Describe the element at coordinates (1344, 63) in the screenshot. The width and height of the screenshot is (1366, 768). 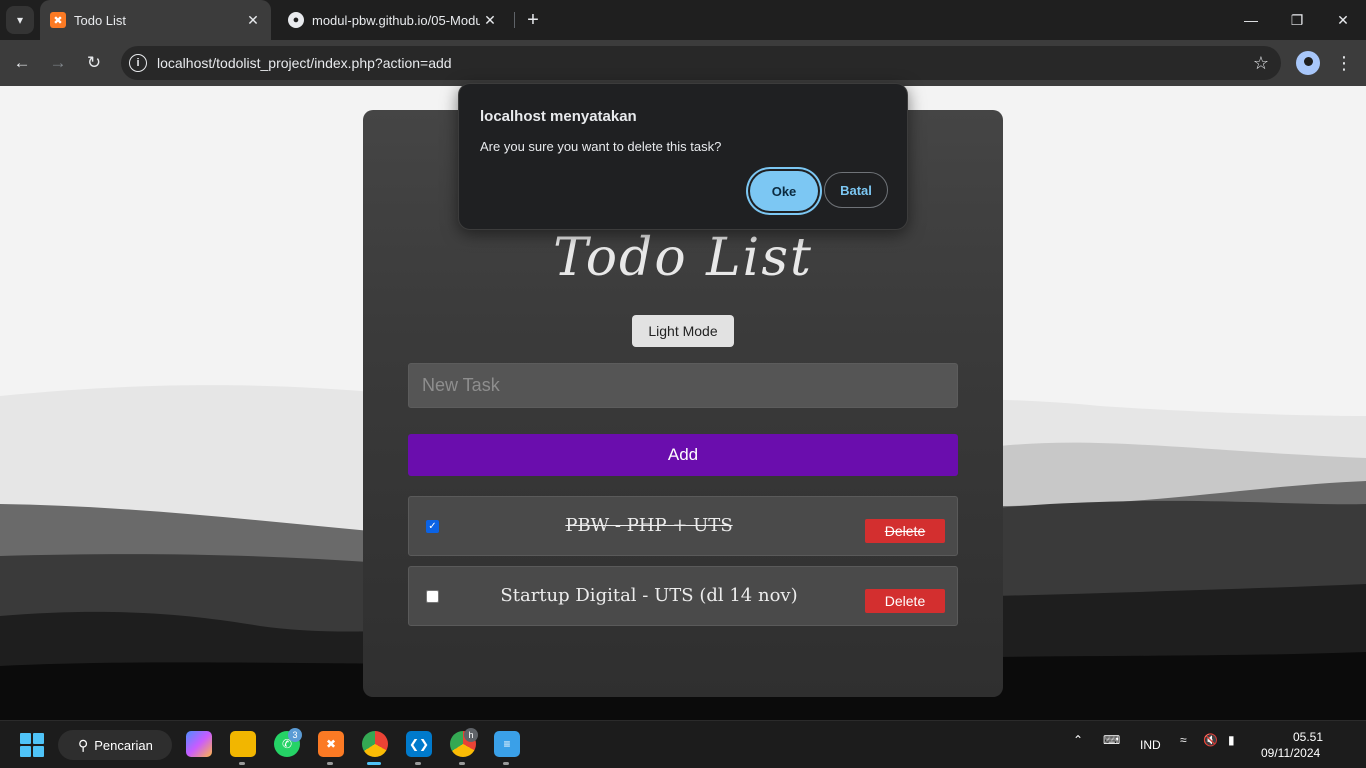
I see `menu-icon: ⋮` at that location.